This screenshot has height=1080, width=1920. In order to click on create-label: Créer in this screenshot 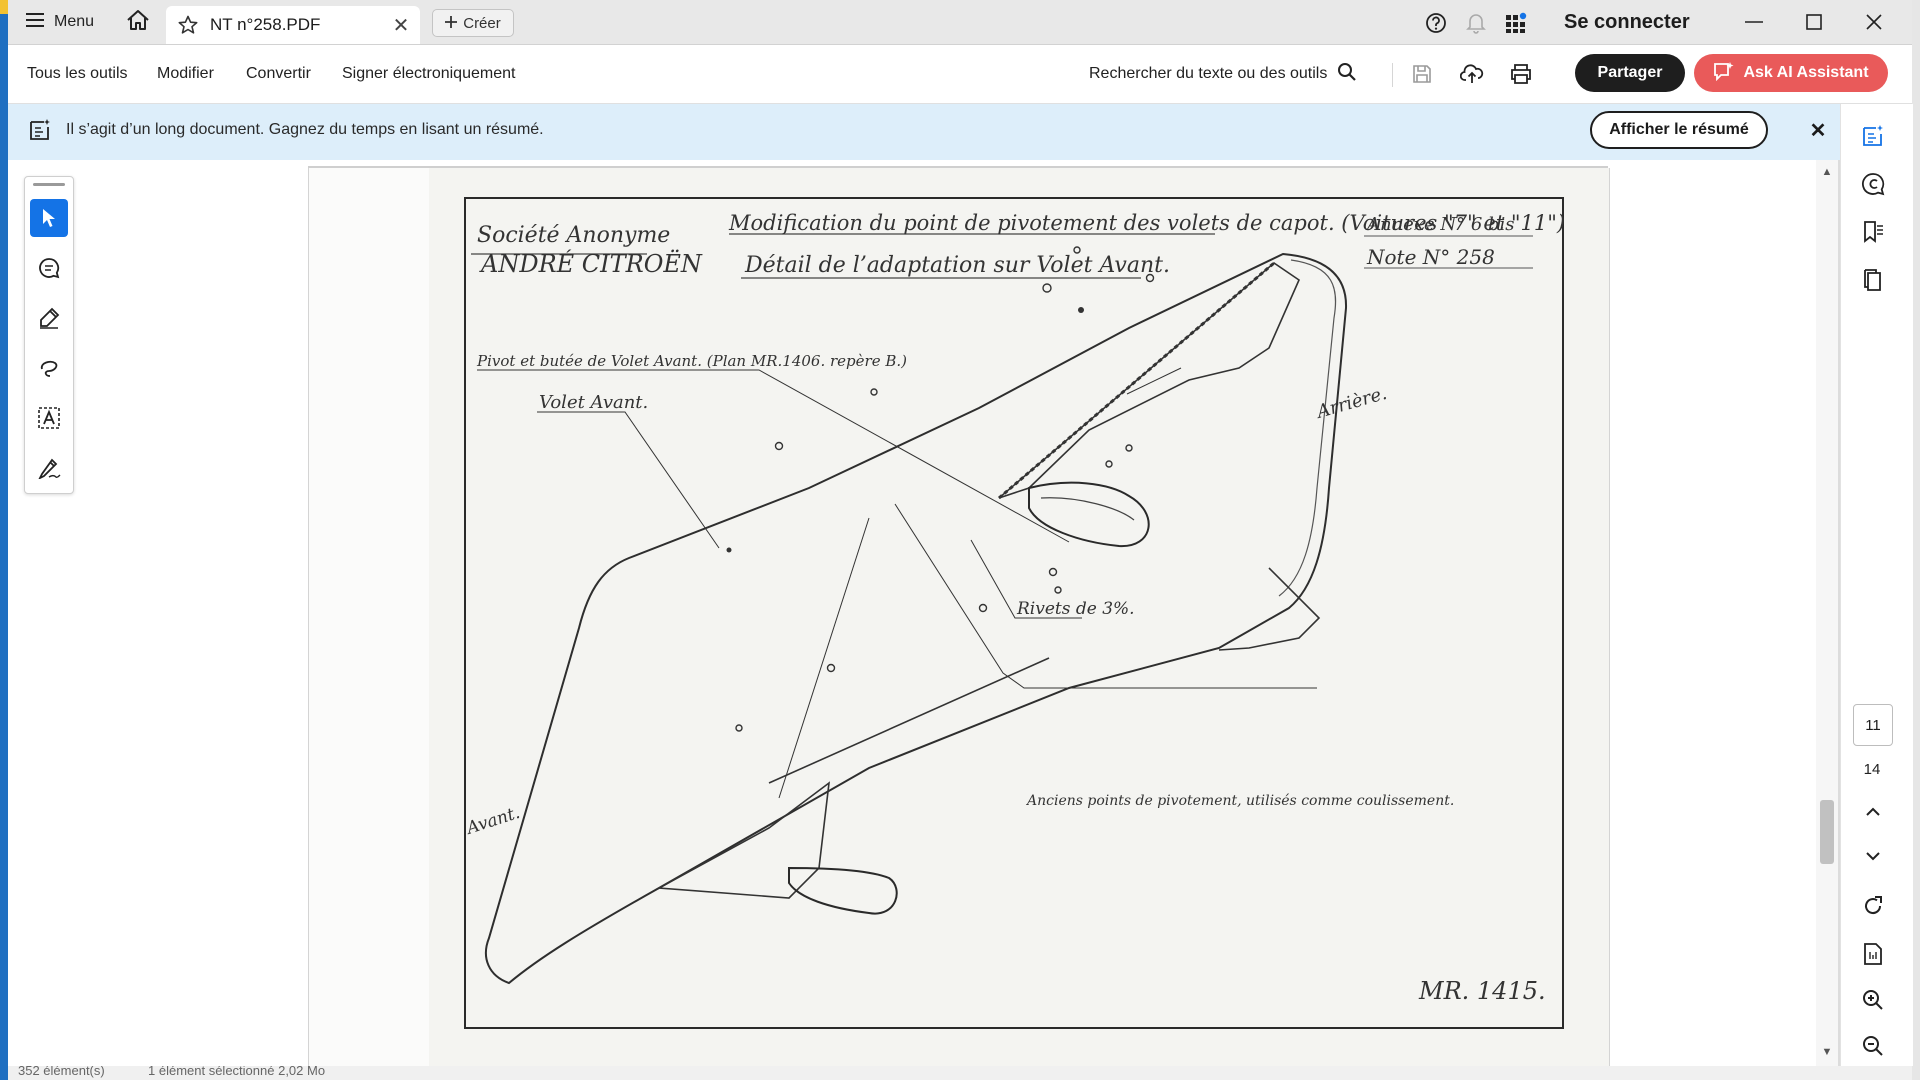, I will do `click(482, 23)`.